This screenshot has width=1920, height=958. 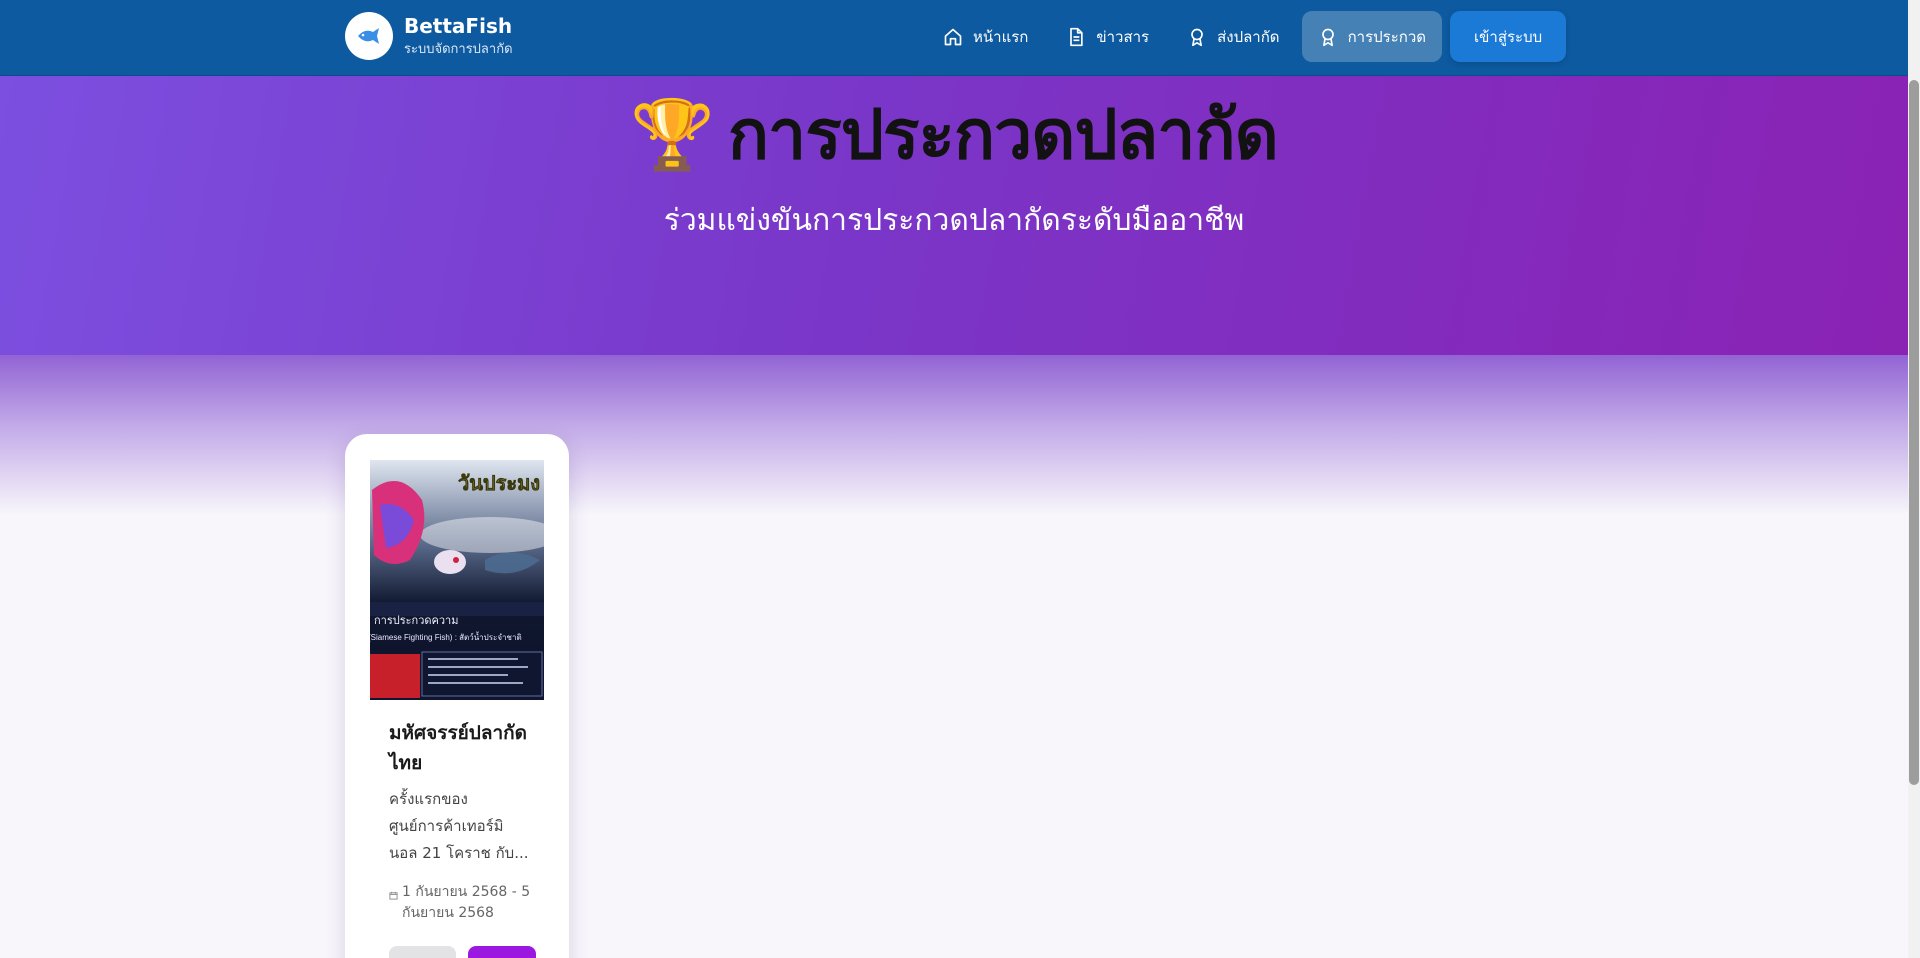 I want to click on page-title-text: การประกวดปลากัด, so click(x=1003, y=135).